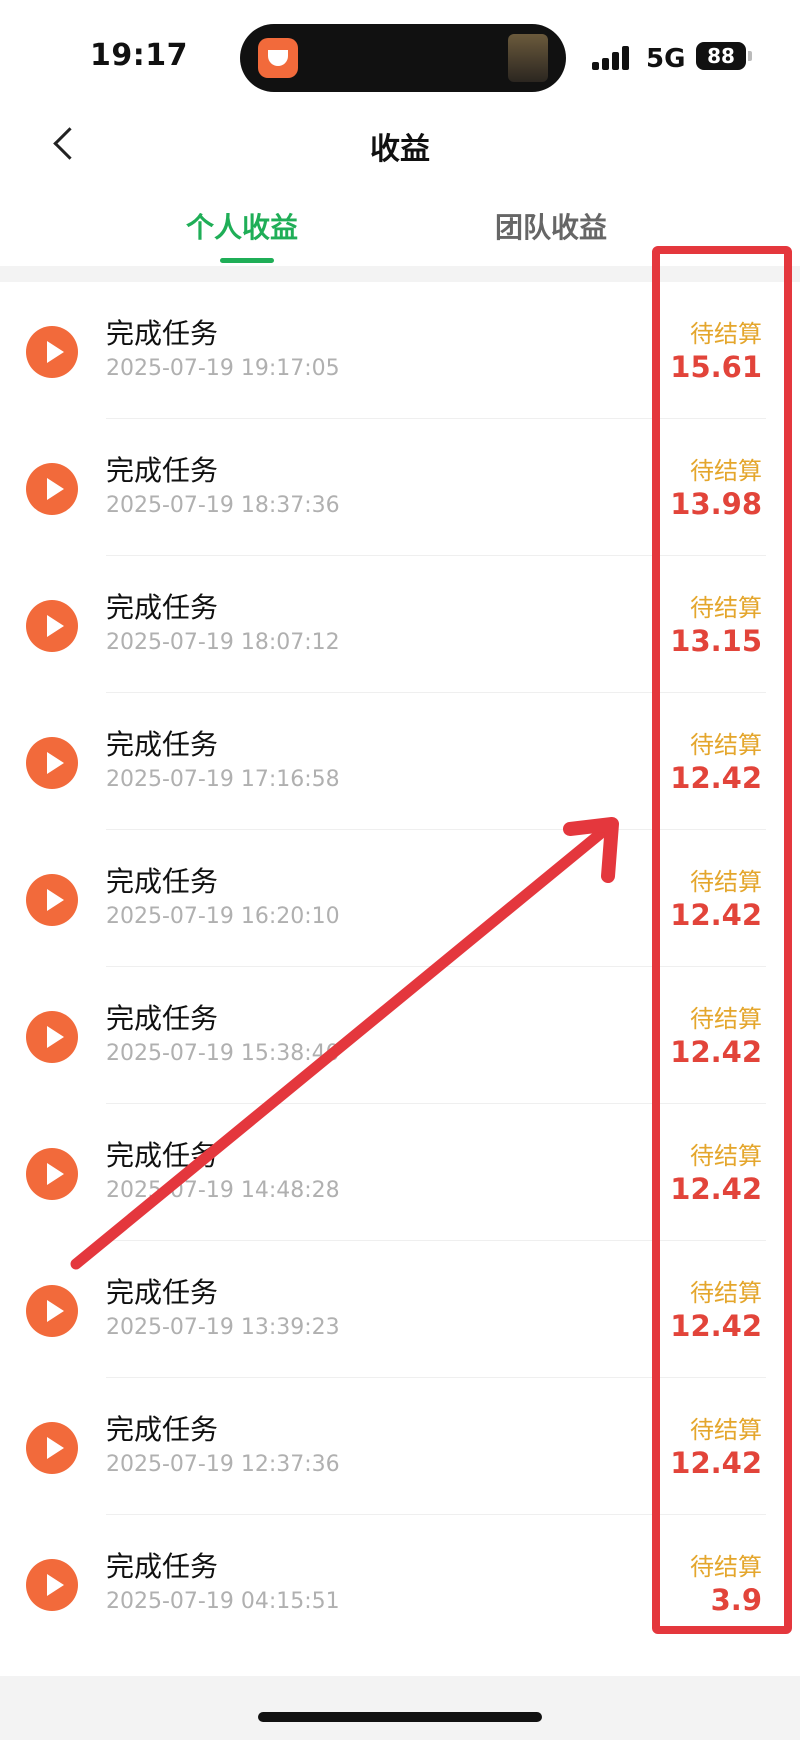 This screenshot has height=1740, width=800. What do you see at coordinates (400, 149) in the screenshot?
I see `page-title: 收益` at bounding box center [400, 149].